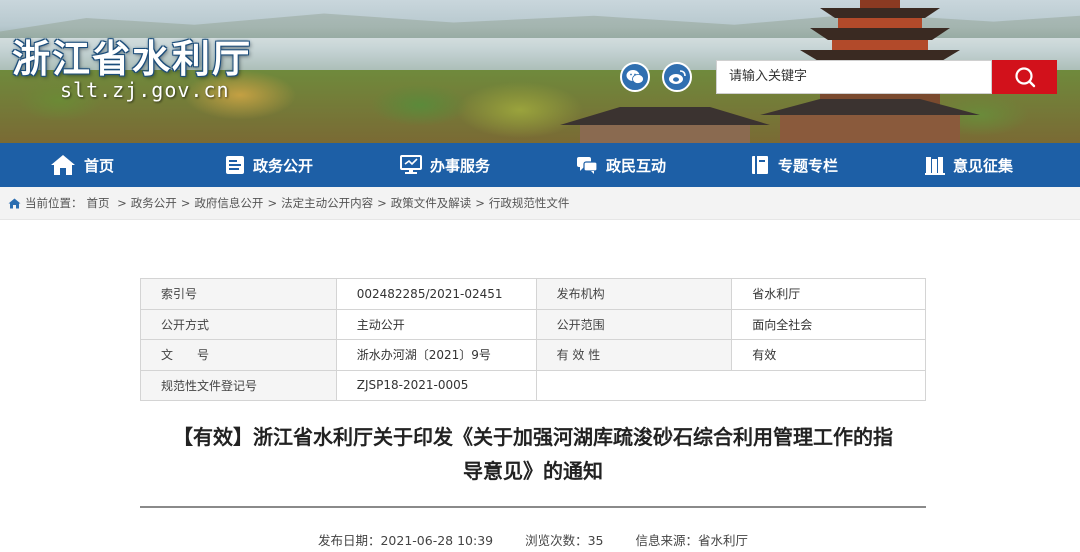  What do you see at coordinates (63, 165) in the screenshot?
I see `home-icon` at bounding box center [63, 165].